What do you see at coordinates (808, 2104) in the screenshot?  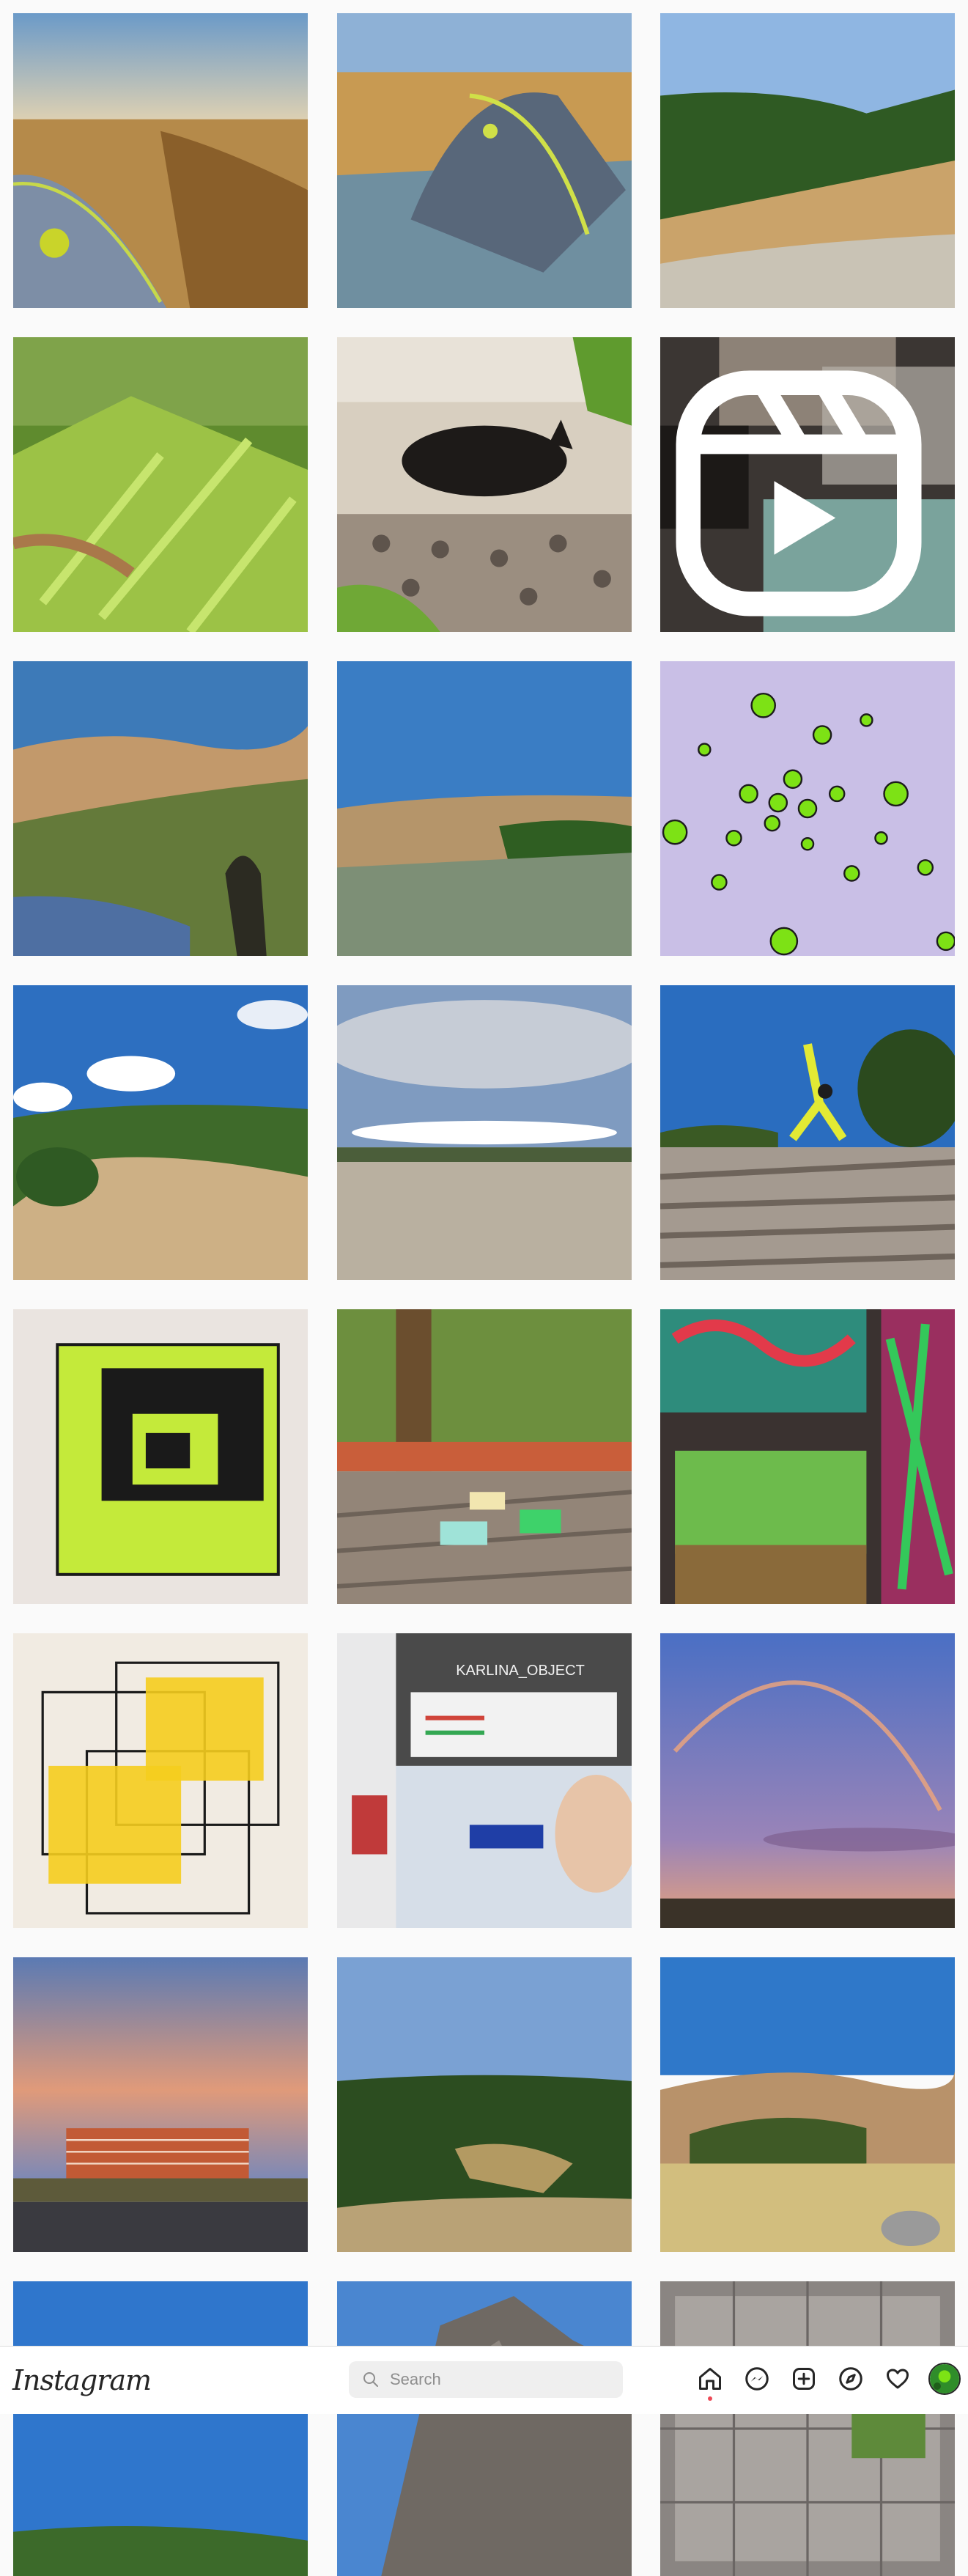 I see `post-thumbnail-golden-meadow` at bounding box center [808, 2104].